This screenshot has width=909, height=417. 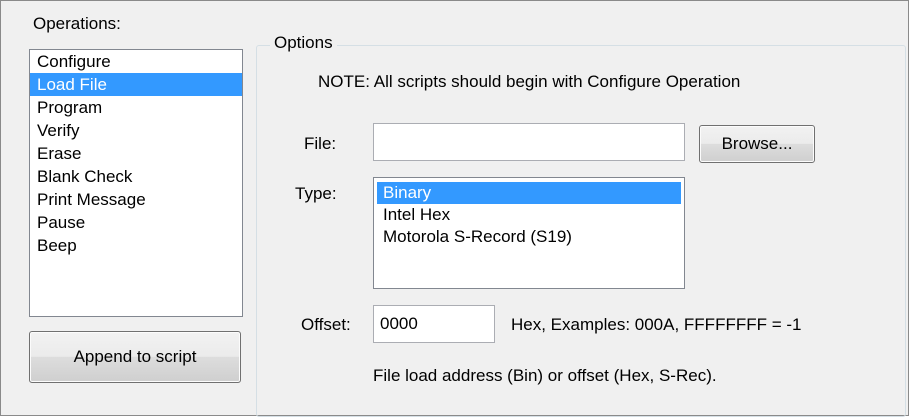 What do you see at coordinates (529, 193) in the screenshot?
I see `type-item-binary: Binary` at bounding box center [529, 193].